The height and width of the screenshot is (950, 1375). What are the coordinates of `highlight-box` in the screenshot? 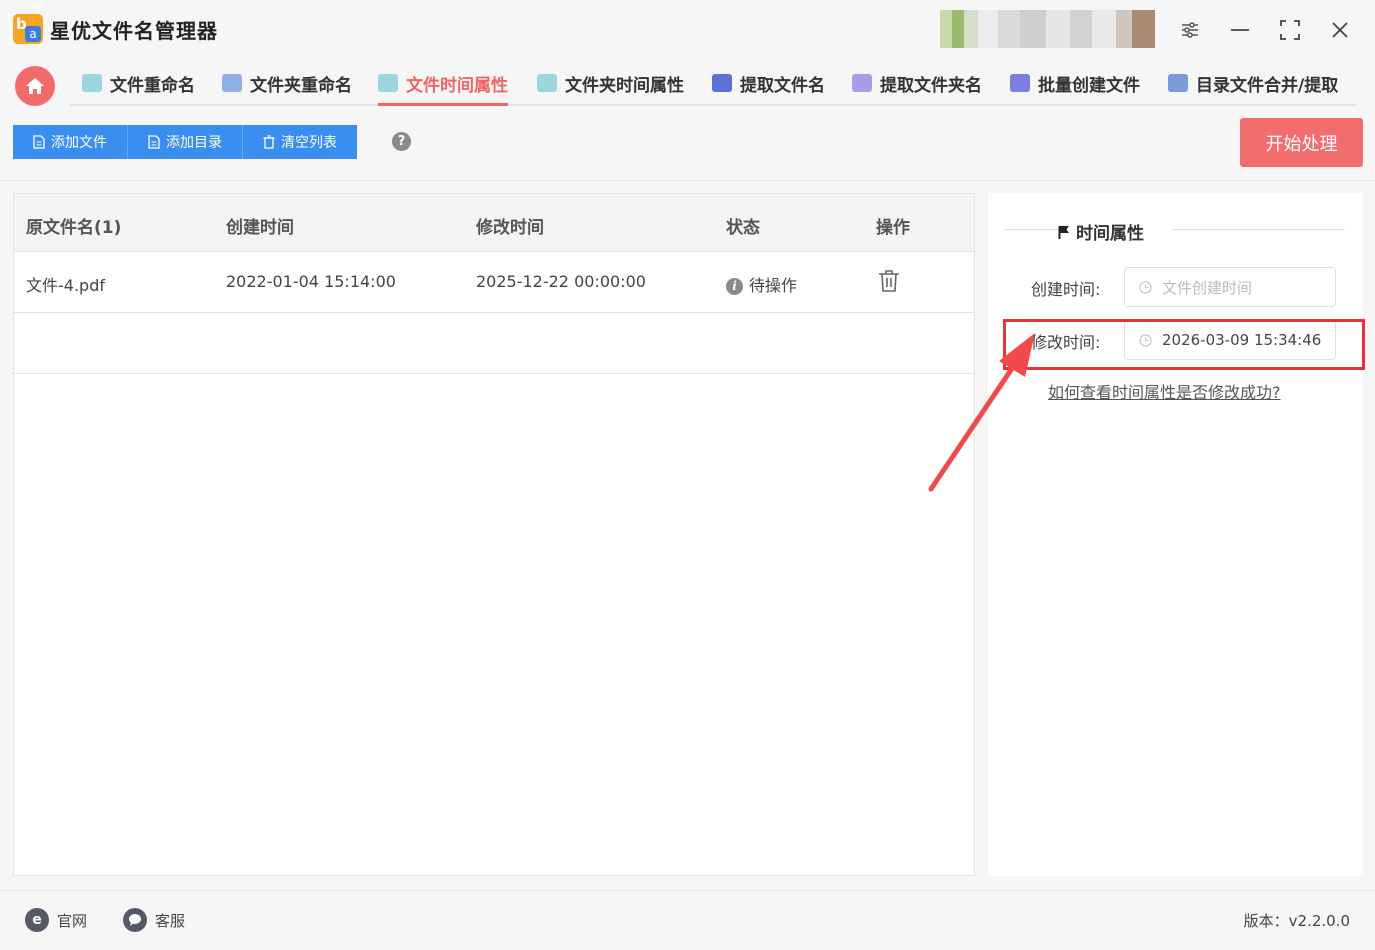 It's located at (1184, 344).